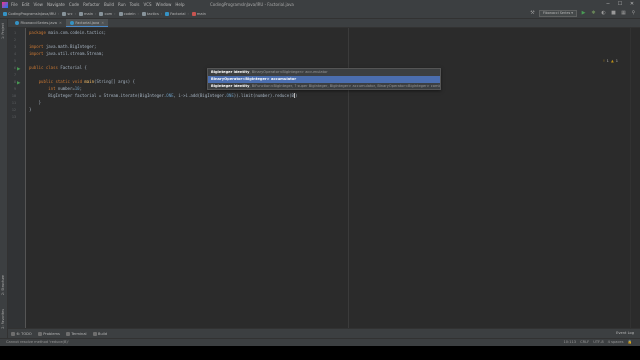 This screenshot has width=640, height=360. Describe the element at coordinates (77, 32) in the screenshot. I see `code-token: main.com.codein.tactics;` at that location.